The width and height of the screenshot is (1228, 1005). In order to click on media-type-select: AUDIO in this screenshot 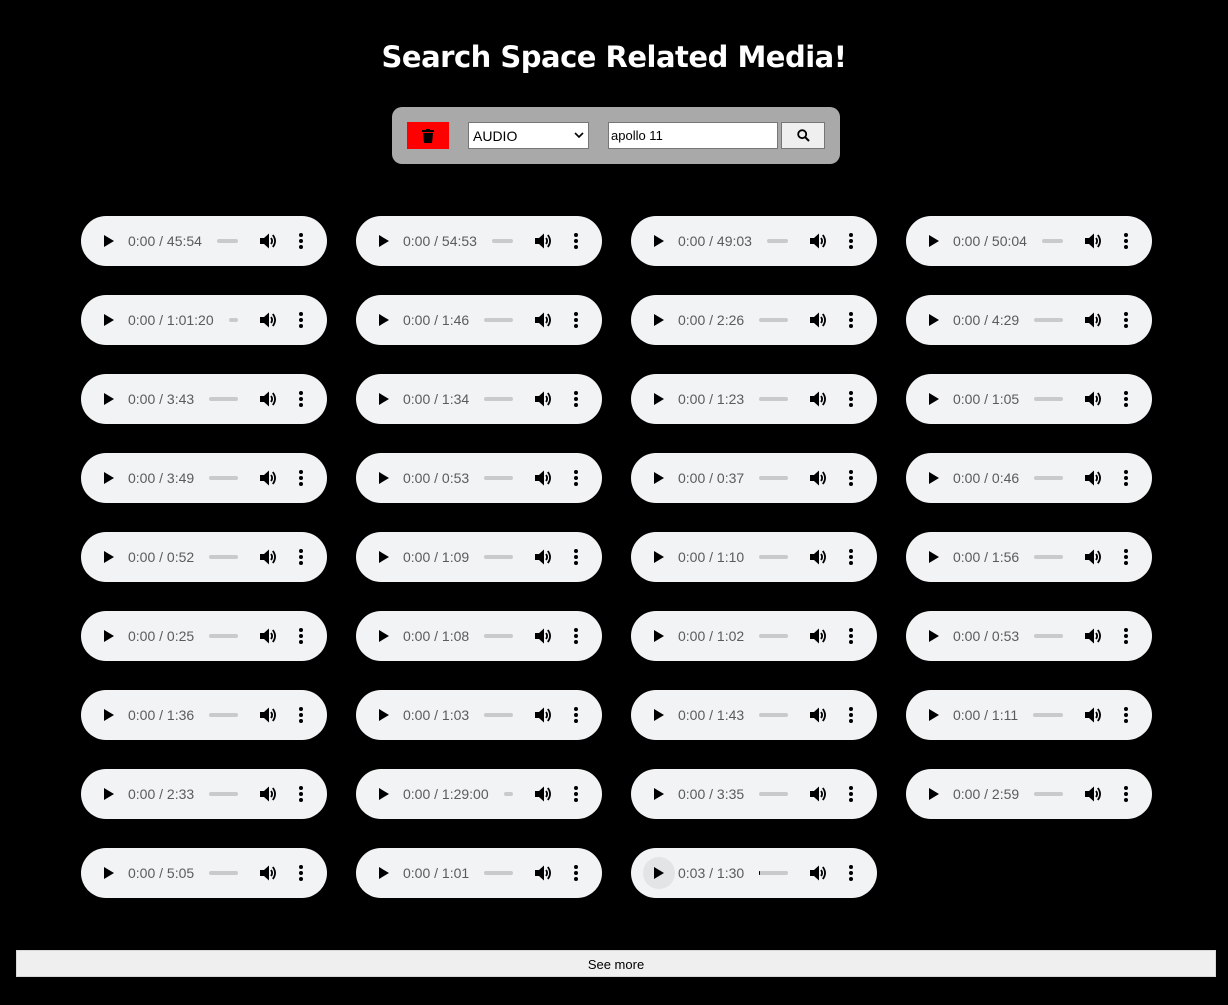, I will do `click(528, 135)`.